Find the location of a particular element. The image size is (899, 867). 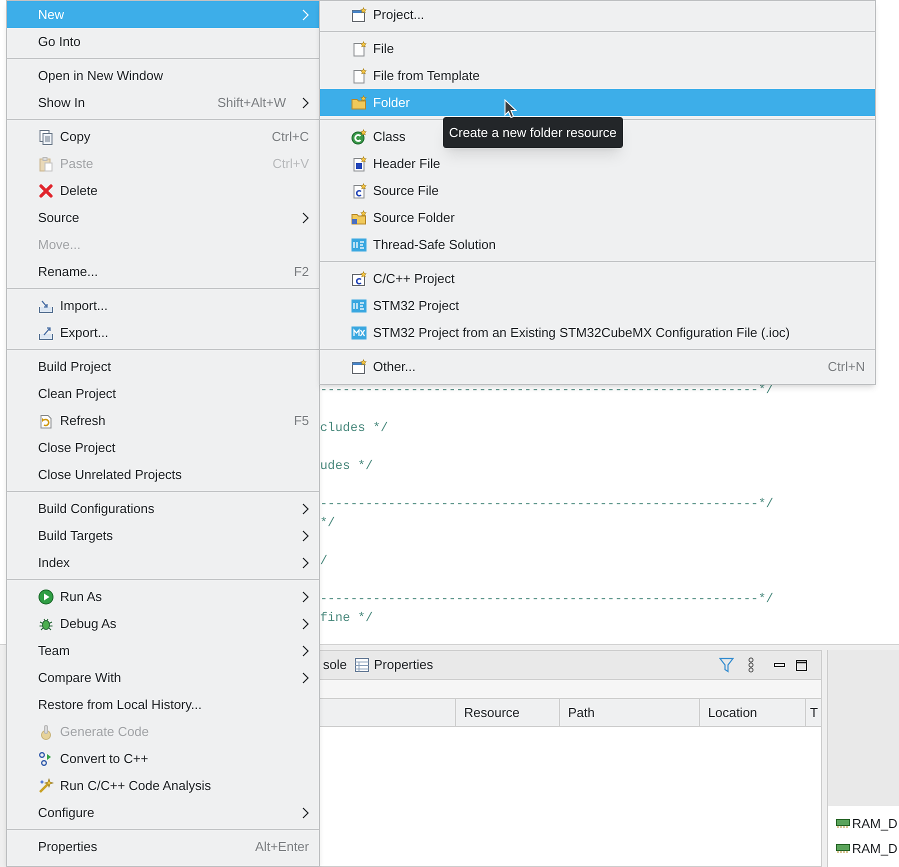

refresh-icon is located at coordinates (46, 420).